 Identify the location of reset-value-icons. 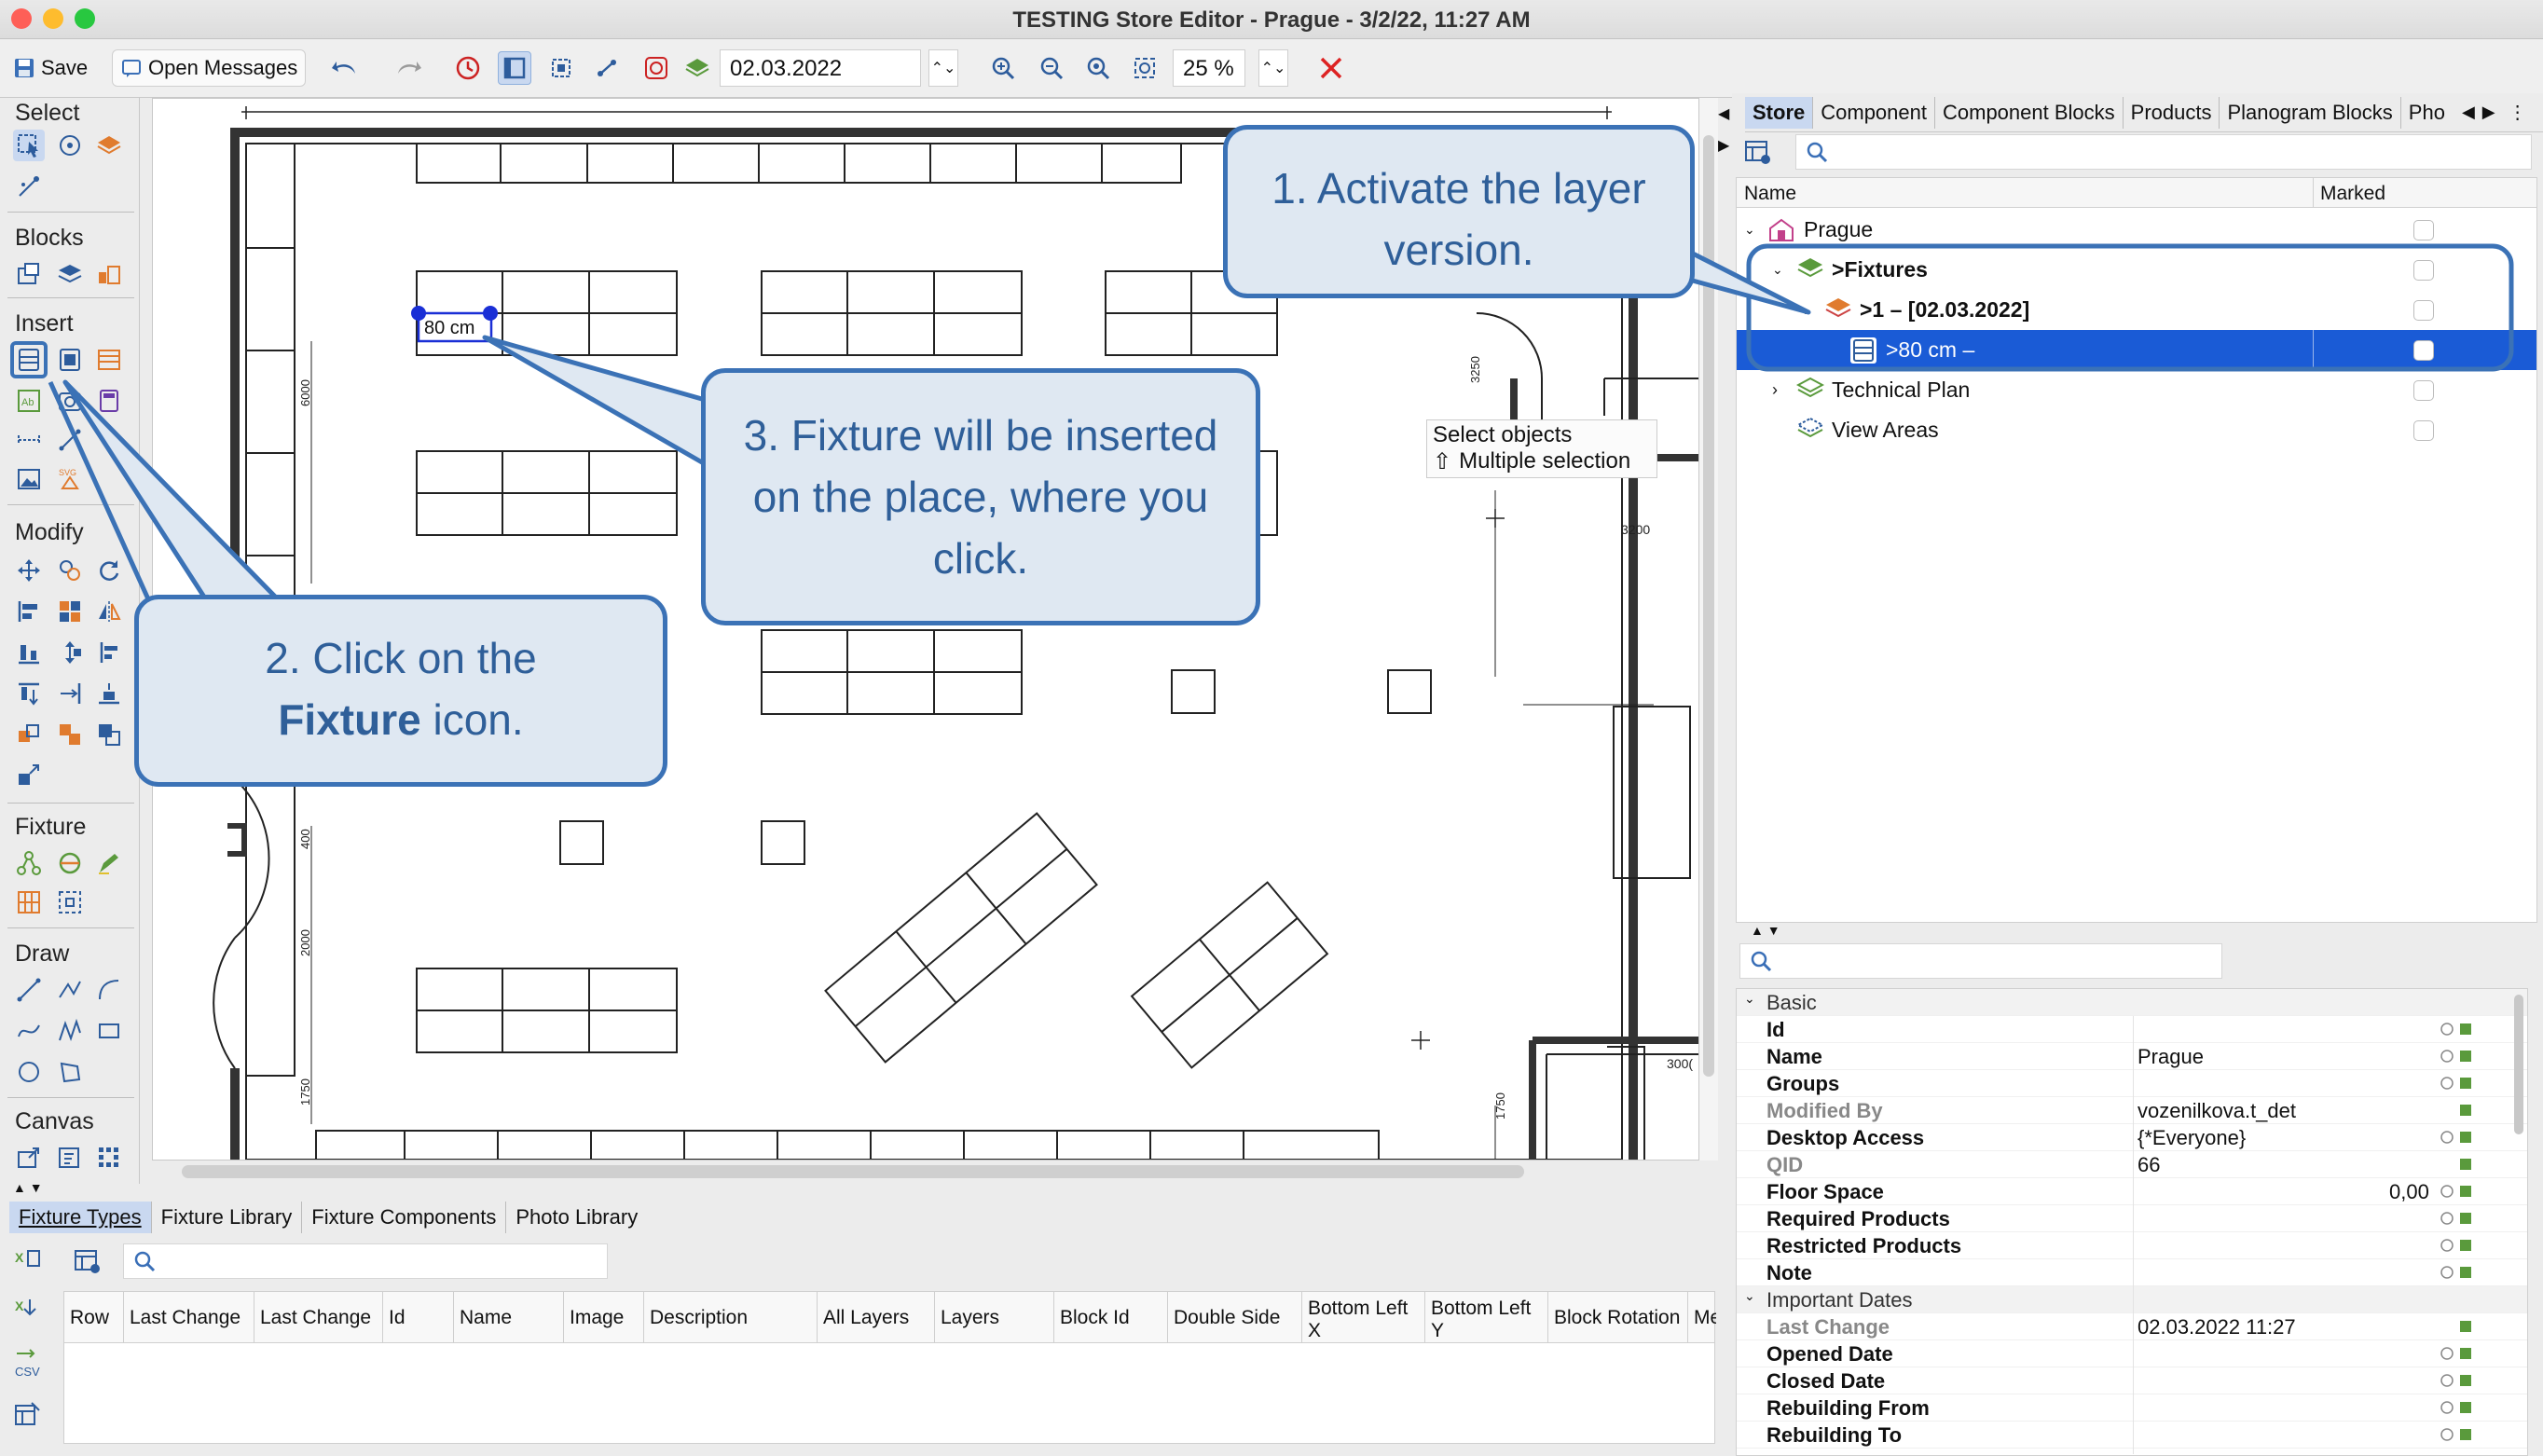
(2466, 1222).